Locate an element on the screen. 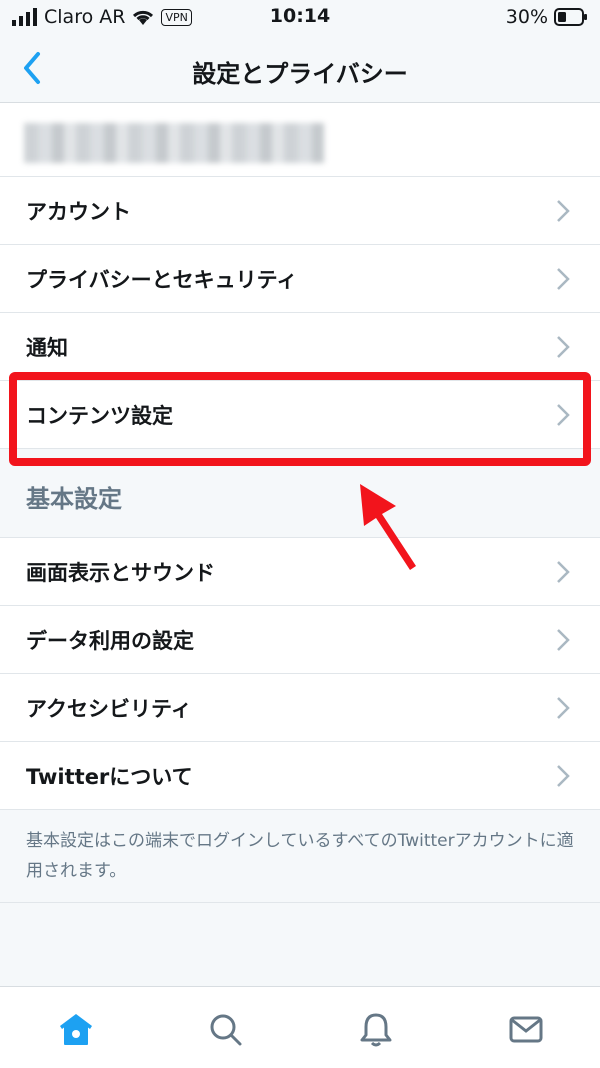 Image resolution: width=600 pixels, height=1068 pixels. battery-percent: 30% is located at coordinates (526, 17).